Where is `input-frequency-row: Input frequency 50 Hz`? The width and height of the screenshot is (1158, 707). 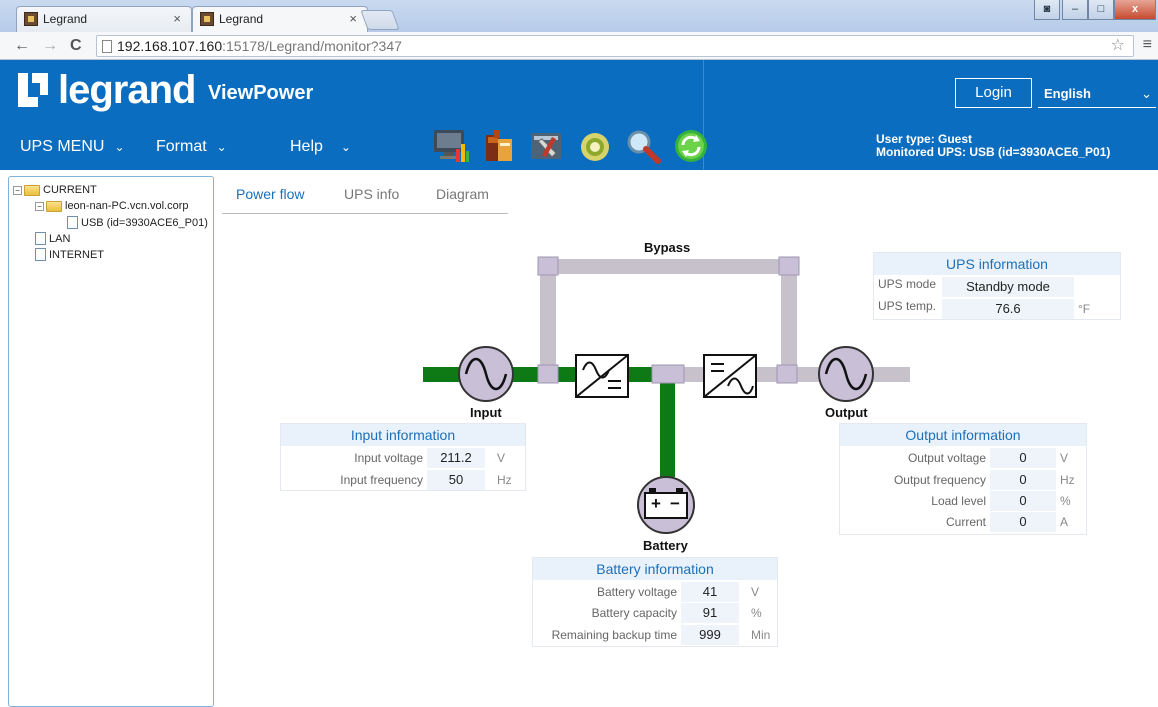 input-frequency-row: Input frequency 50 Hz is located at coordinates (403, 480).